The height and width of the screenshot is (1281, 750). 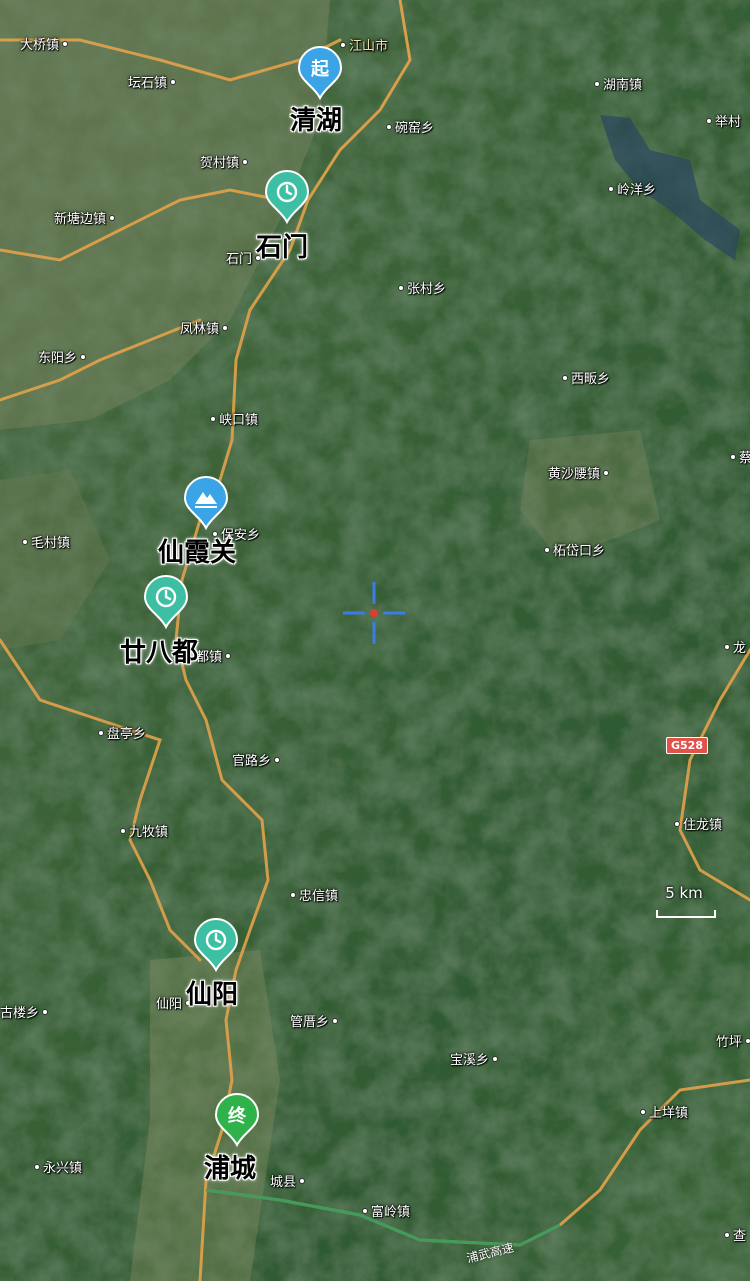 I want to click on route-stop-label-xianyang: 仙阳, so click(x=212, y=992).